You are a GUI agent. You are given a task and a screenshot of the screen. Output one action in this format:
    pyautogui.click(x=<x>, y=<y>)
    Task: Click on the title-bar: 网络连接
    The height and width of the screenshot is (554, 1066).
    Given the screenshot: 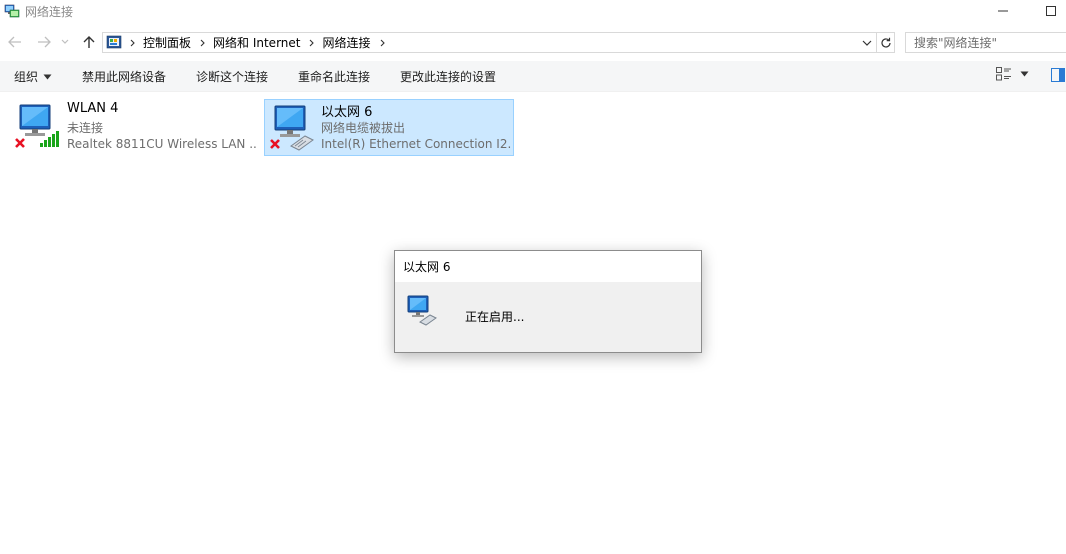 What is the action you would take?
    pyautogui.click(x=533, y=12)
    